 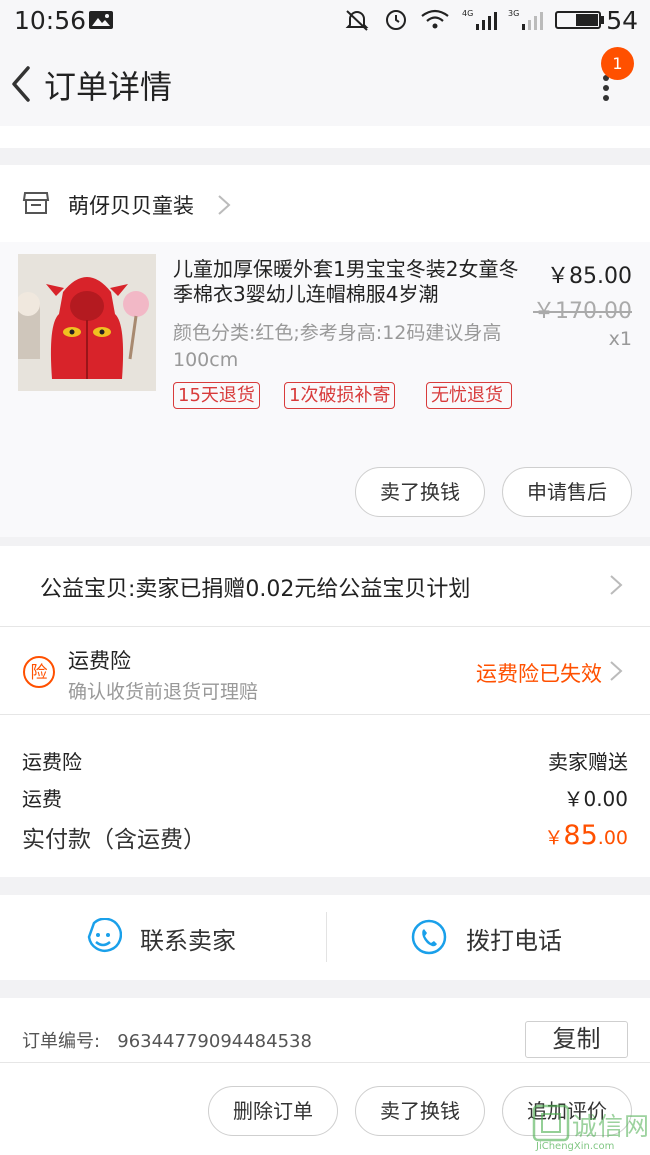 What do you see at coordinates (325, 83) in the screenshot?
I see `nav-bar: 订单详情 1` at bounding box center [325, 83].